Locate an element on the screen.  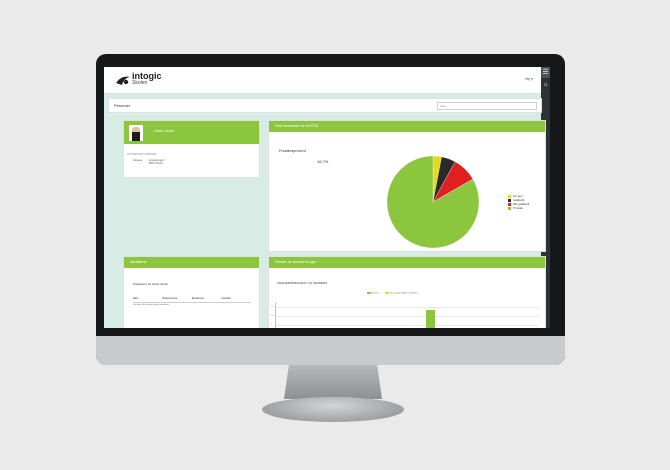
app-logo: intogic Skolen is located at coordinates (139, 78).